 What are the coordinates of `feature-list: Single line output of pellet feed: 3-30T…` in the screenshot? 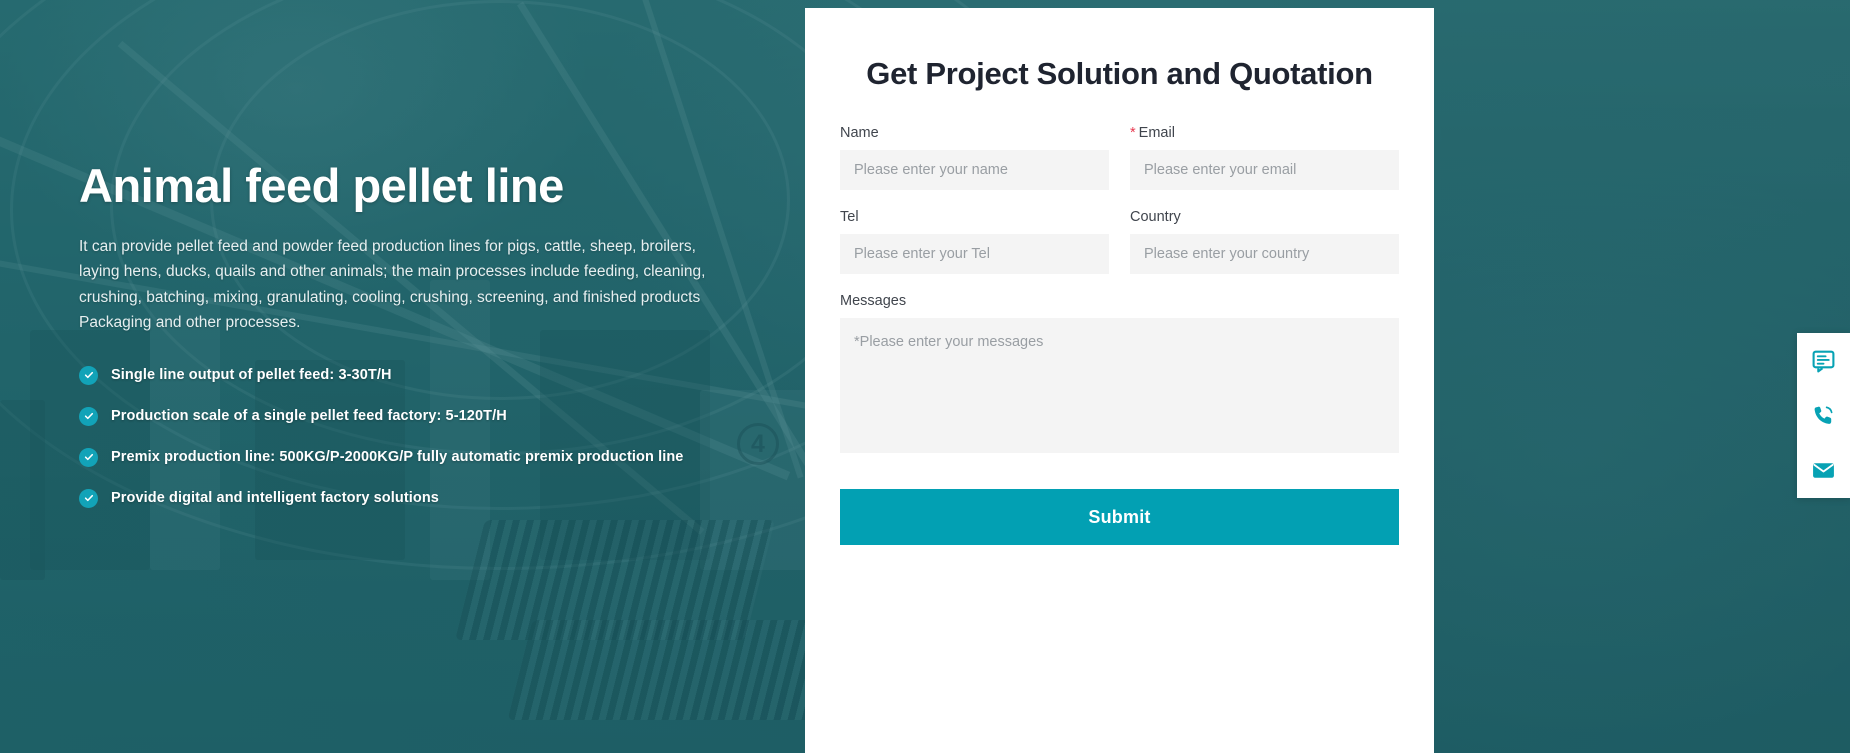 It's located at (429, 436).